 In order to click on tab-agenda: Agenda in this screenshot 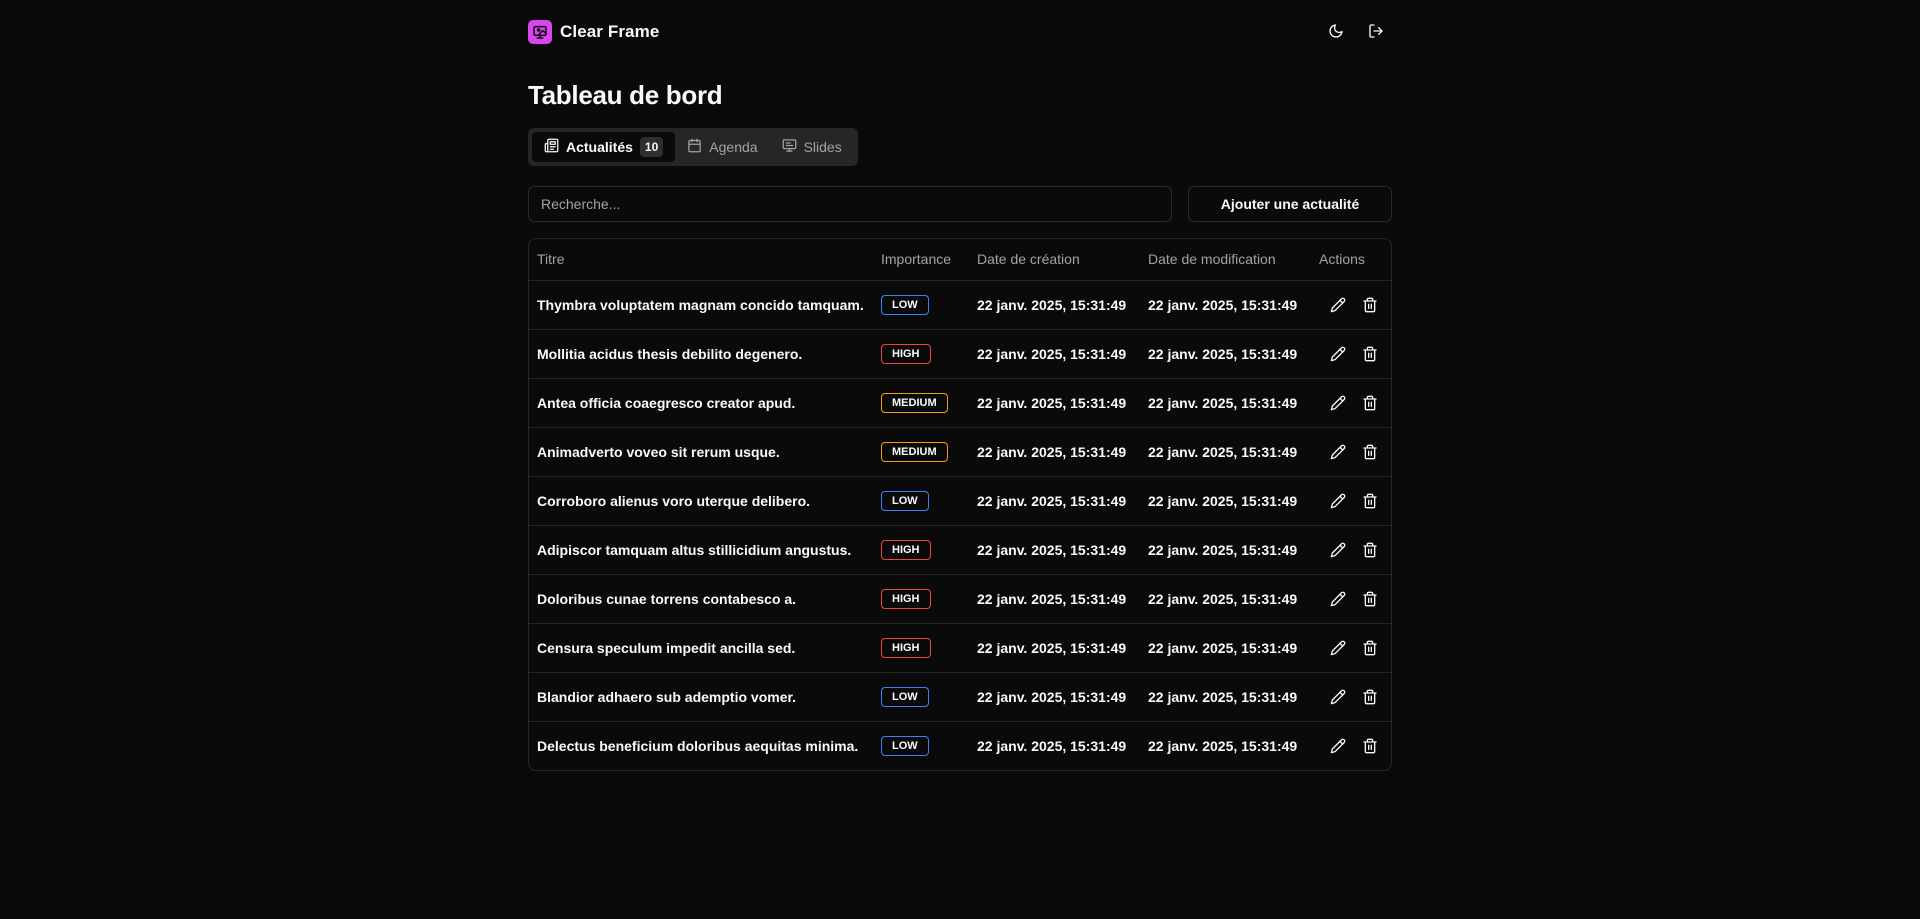, I will do `click(722, 147)`.